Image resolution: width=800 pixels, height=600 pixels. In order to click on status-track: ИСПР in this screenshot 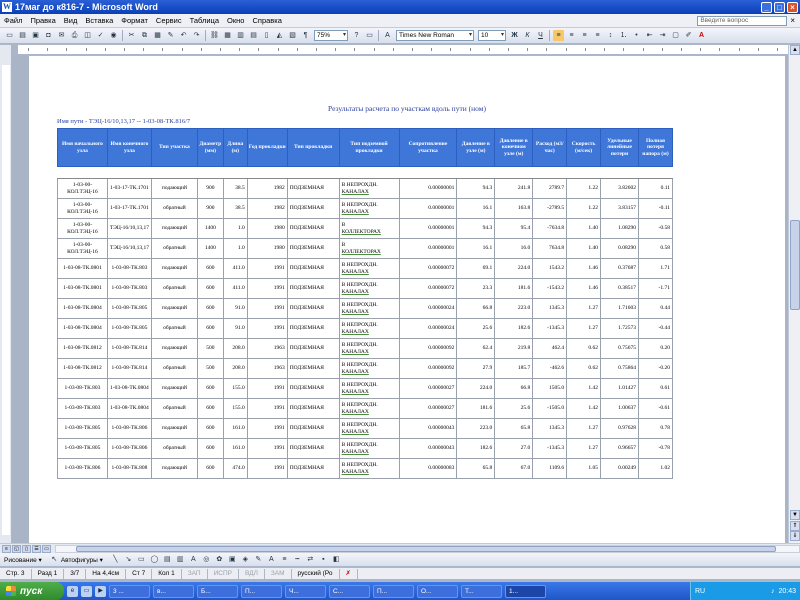, I will do `click(223, 573)`.